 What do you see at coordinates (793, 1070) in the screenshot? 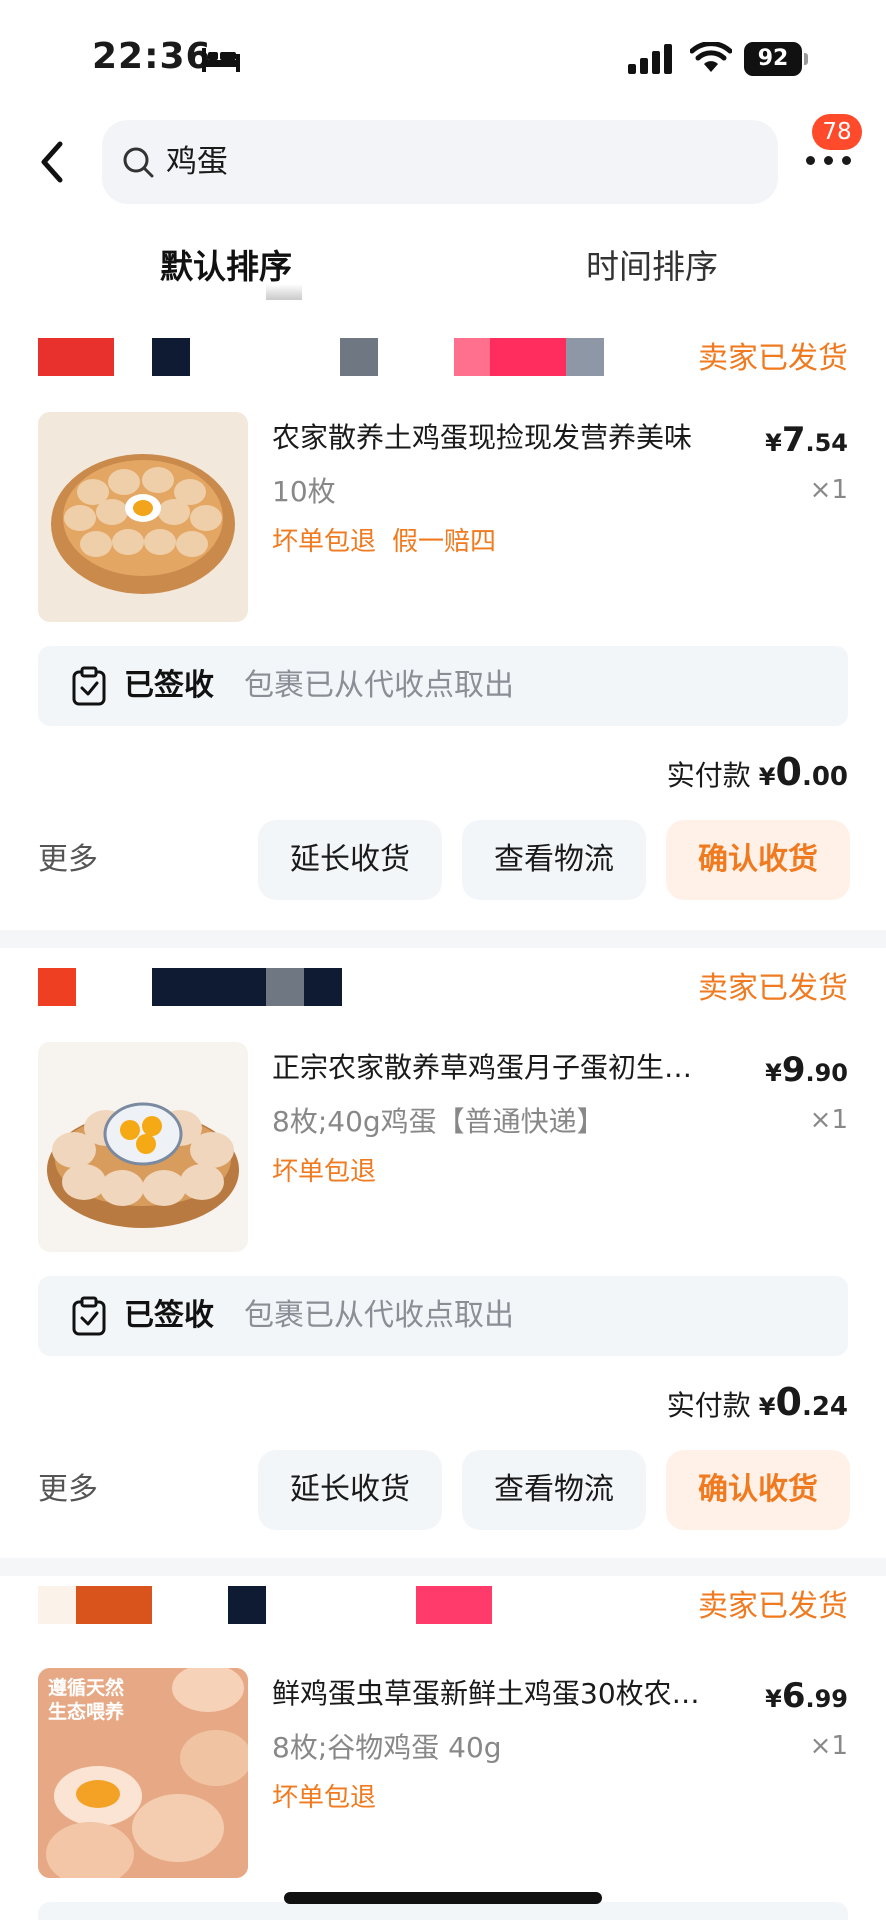
I see `price-integer: 9` at bounding box center [793, 1070].